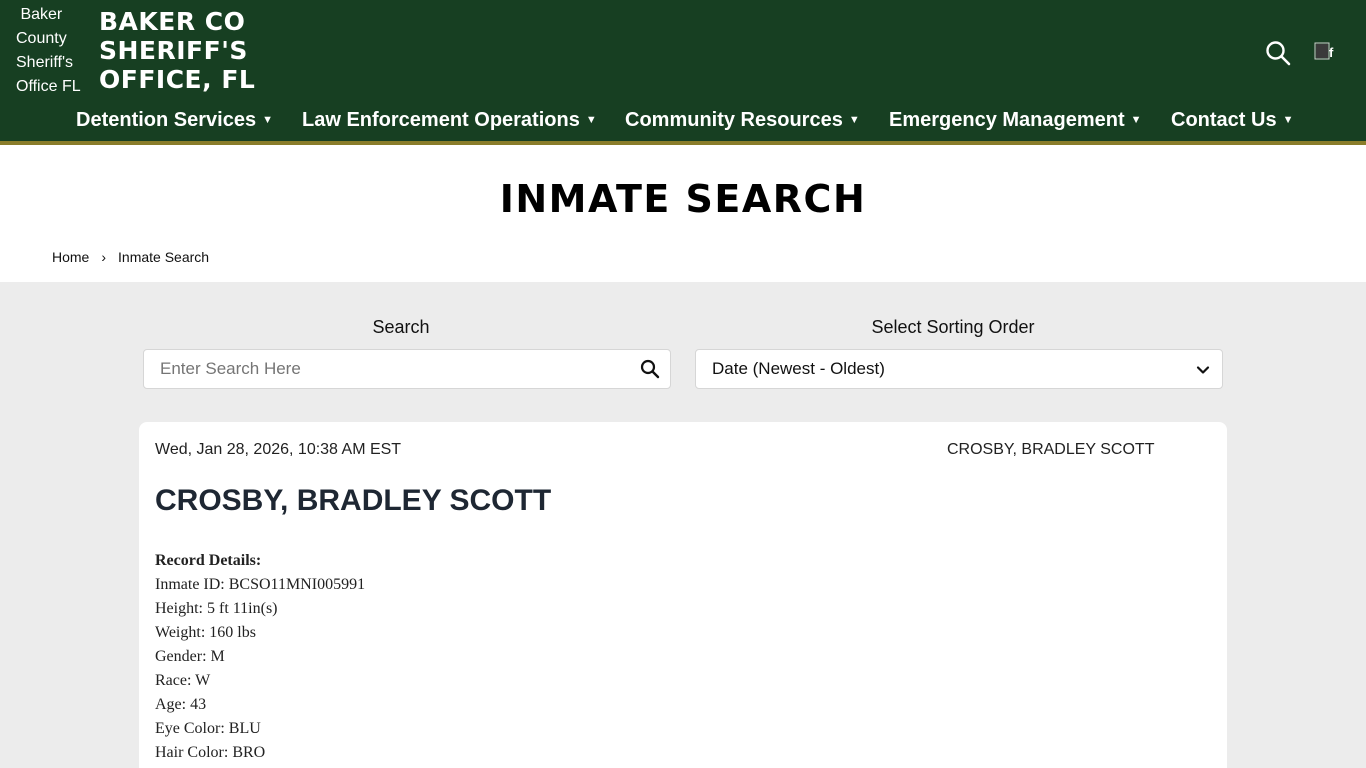 The image size is (1366, 768). I want to click on search-input, so click(384, 369).